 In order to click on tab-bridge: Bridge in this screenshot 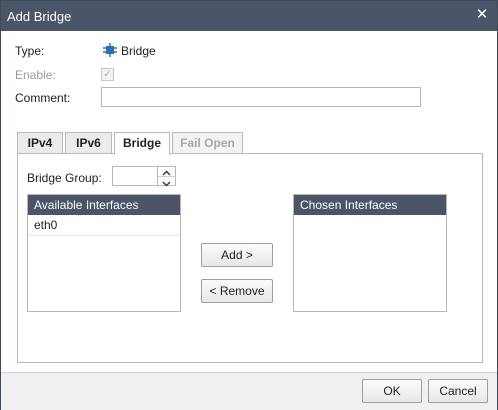, I will do `click(142, 143)`.